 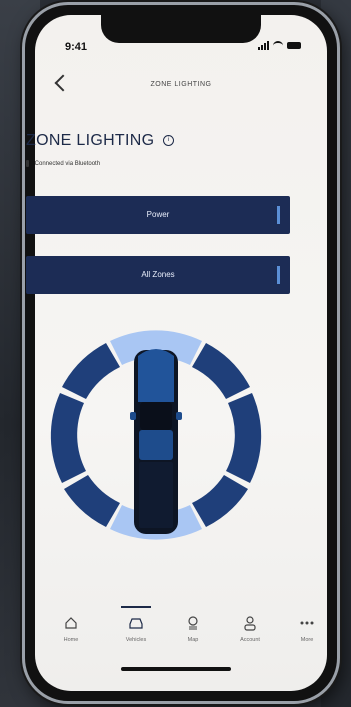 I want to click on nav-header: ZONE LIGHTING, so click(x=181, y=86).